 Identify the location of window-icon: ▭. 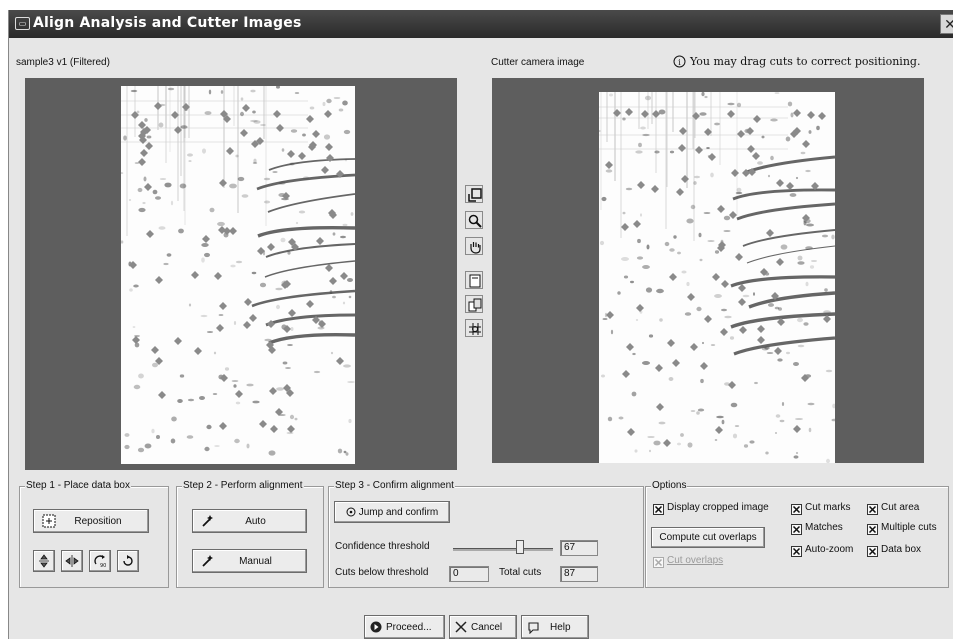
(22, 23).